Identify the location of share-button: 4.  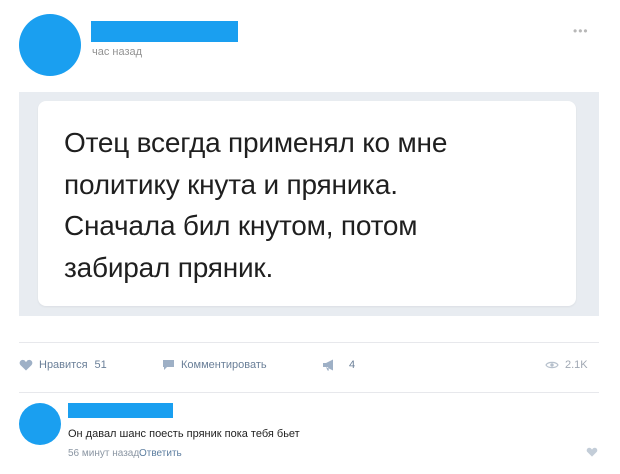
(338, 365).